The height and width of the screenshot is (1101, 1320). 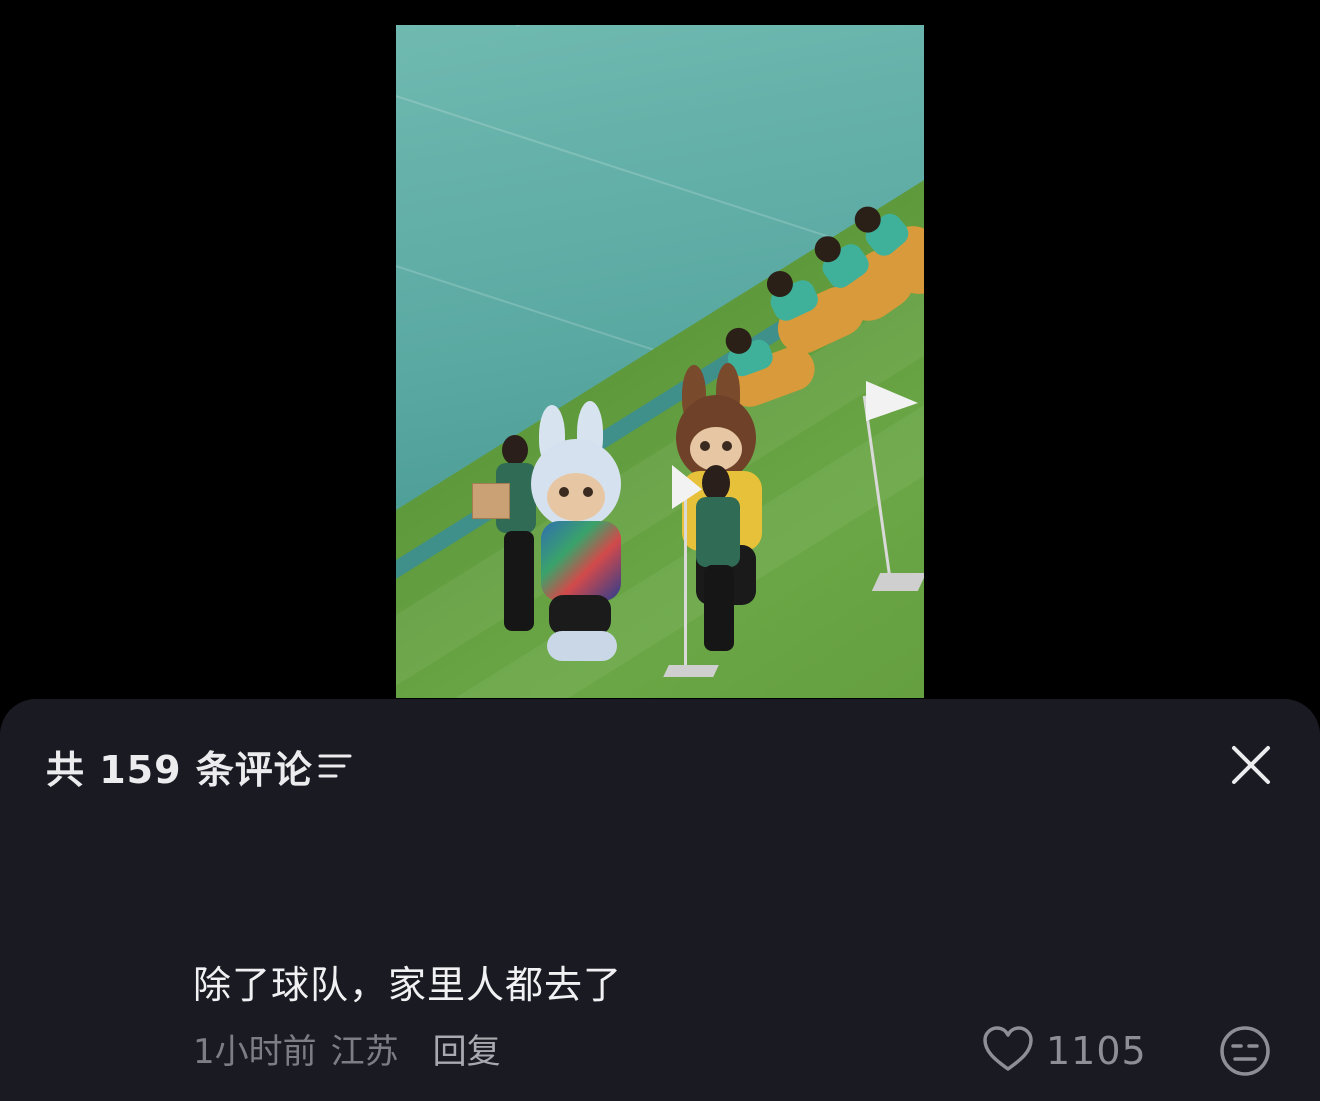 I want to click on close-icon, so click(x=1251, y=765).